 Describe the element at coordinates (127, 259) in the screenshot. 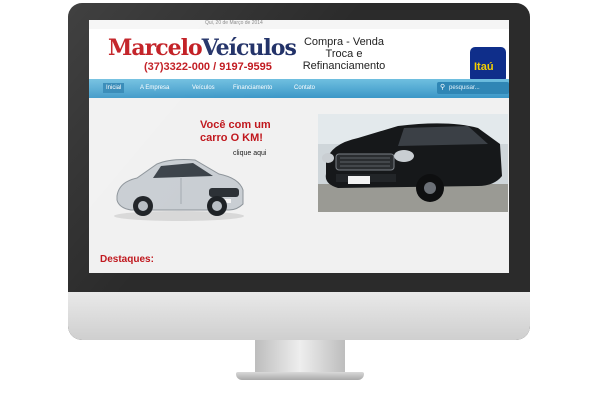

I see `section-title-destaques: Destaques:` at that location.